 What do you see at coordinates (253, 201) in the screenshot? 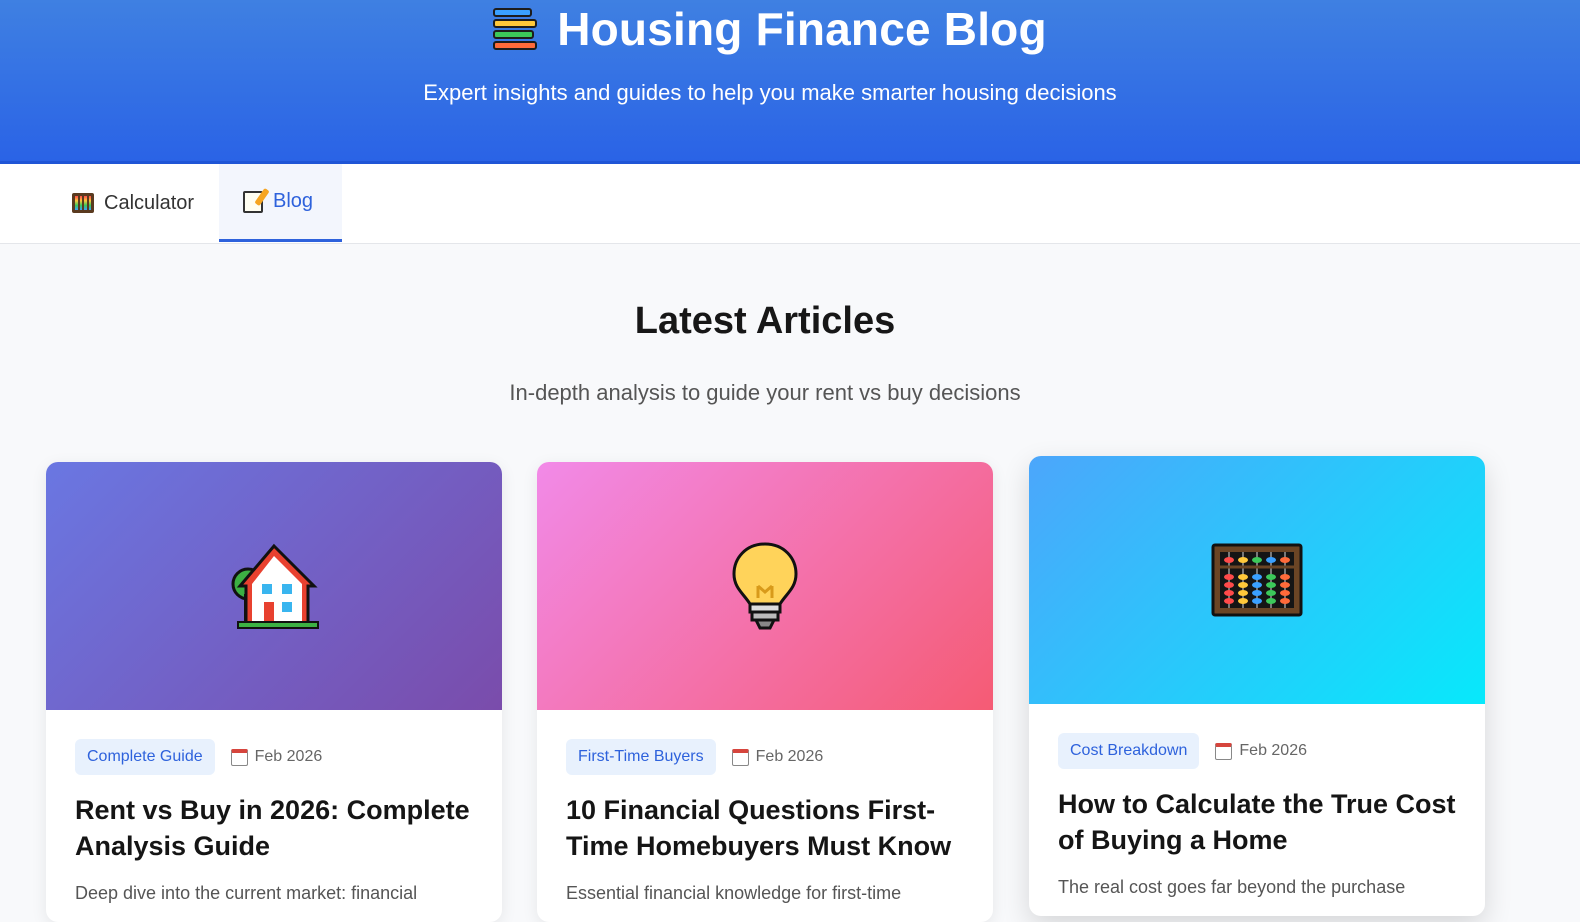
I see `memo-icon` at bounding box center [253, 201].